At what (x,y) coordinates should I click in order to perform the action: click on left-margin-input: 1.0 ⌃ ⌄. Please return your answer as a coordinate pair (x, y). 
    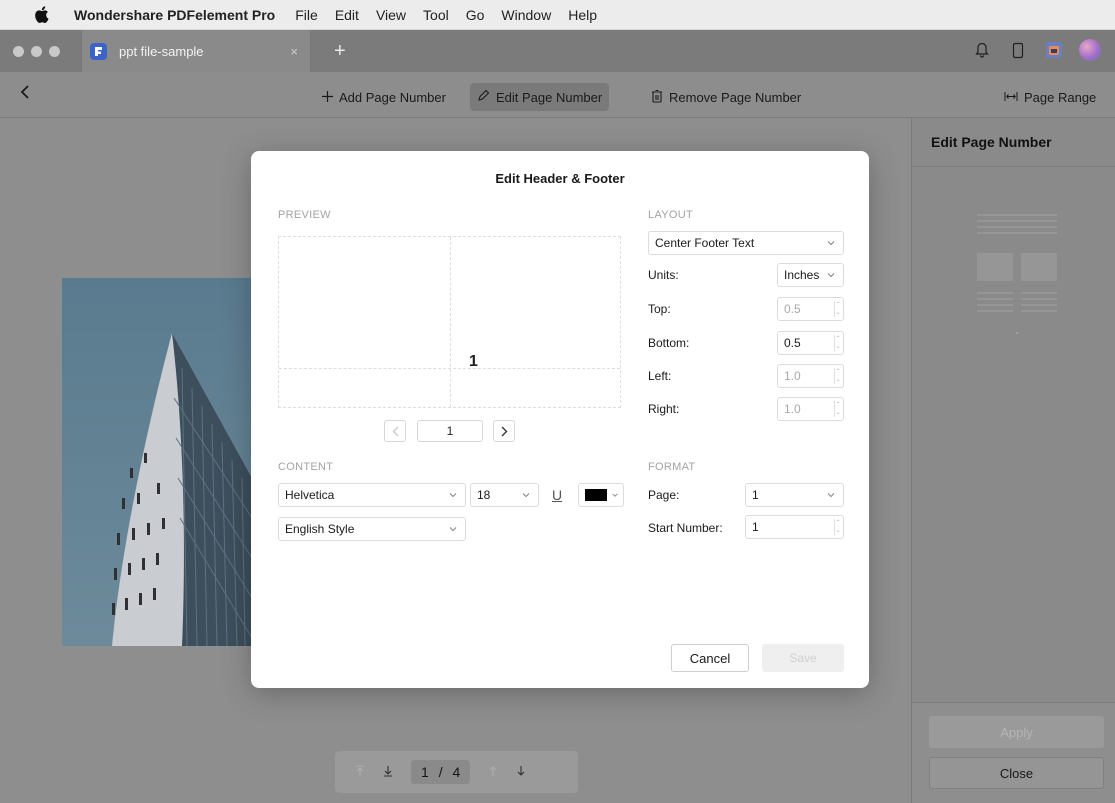
    Looking at the image, I should click on (810, 376).